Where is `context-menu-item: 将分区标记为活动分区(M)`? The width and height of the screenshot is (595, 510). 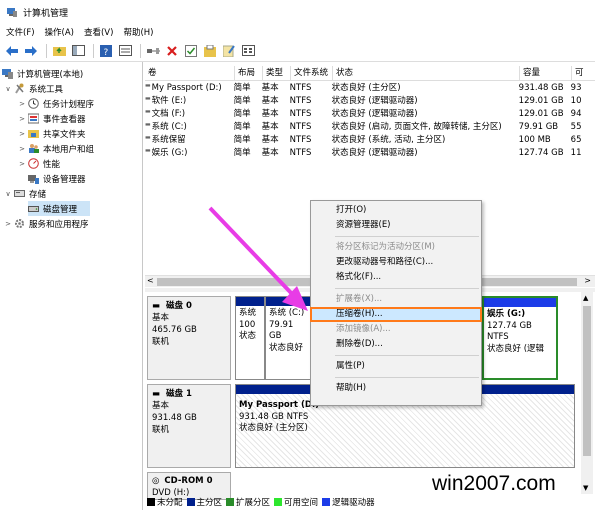
context-menu-item: 将分区标记为活动分区(M) is located at coordinates (385, 247).